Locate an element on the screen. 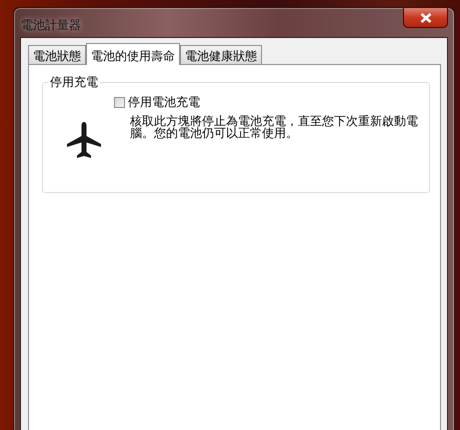 The width and height of the screenshot is (460, 430). close-icon is located at coordinates (426, 17).